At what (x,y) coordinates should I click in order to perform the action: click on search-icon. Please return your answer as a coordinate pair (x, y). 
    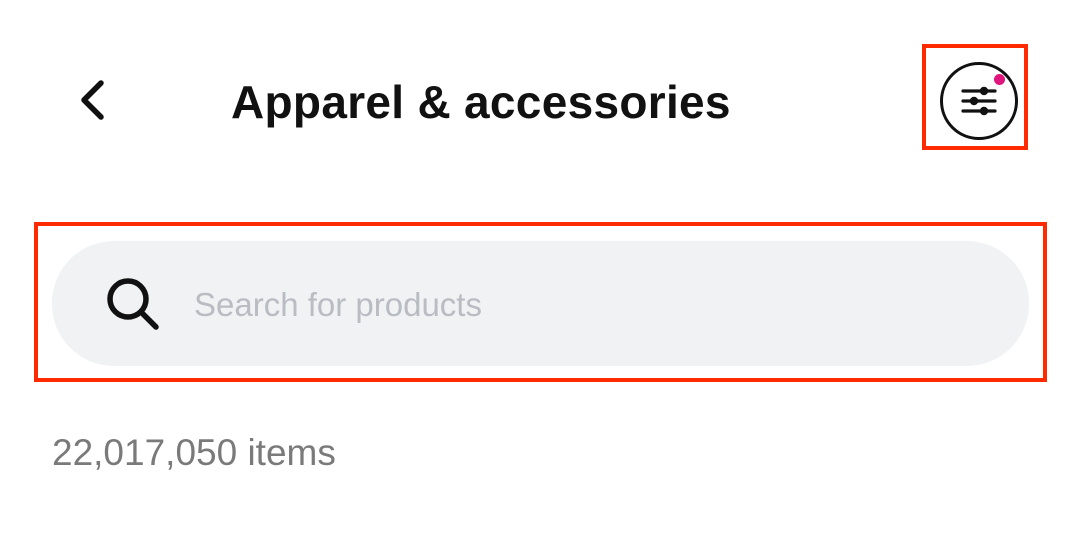
    Looking at the image, I should click on (133, 304).